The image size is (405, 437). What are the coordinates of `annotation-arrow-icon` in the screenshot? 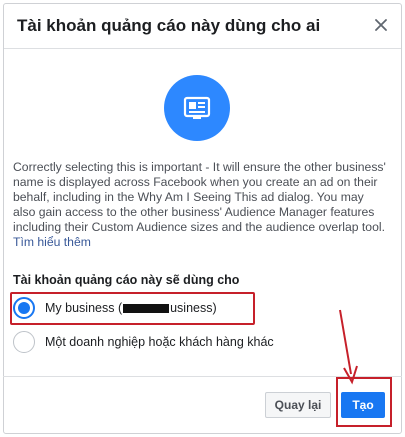 It's located at (348, 347).